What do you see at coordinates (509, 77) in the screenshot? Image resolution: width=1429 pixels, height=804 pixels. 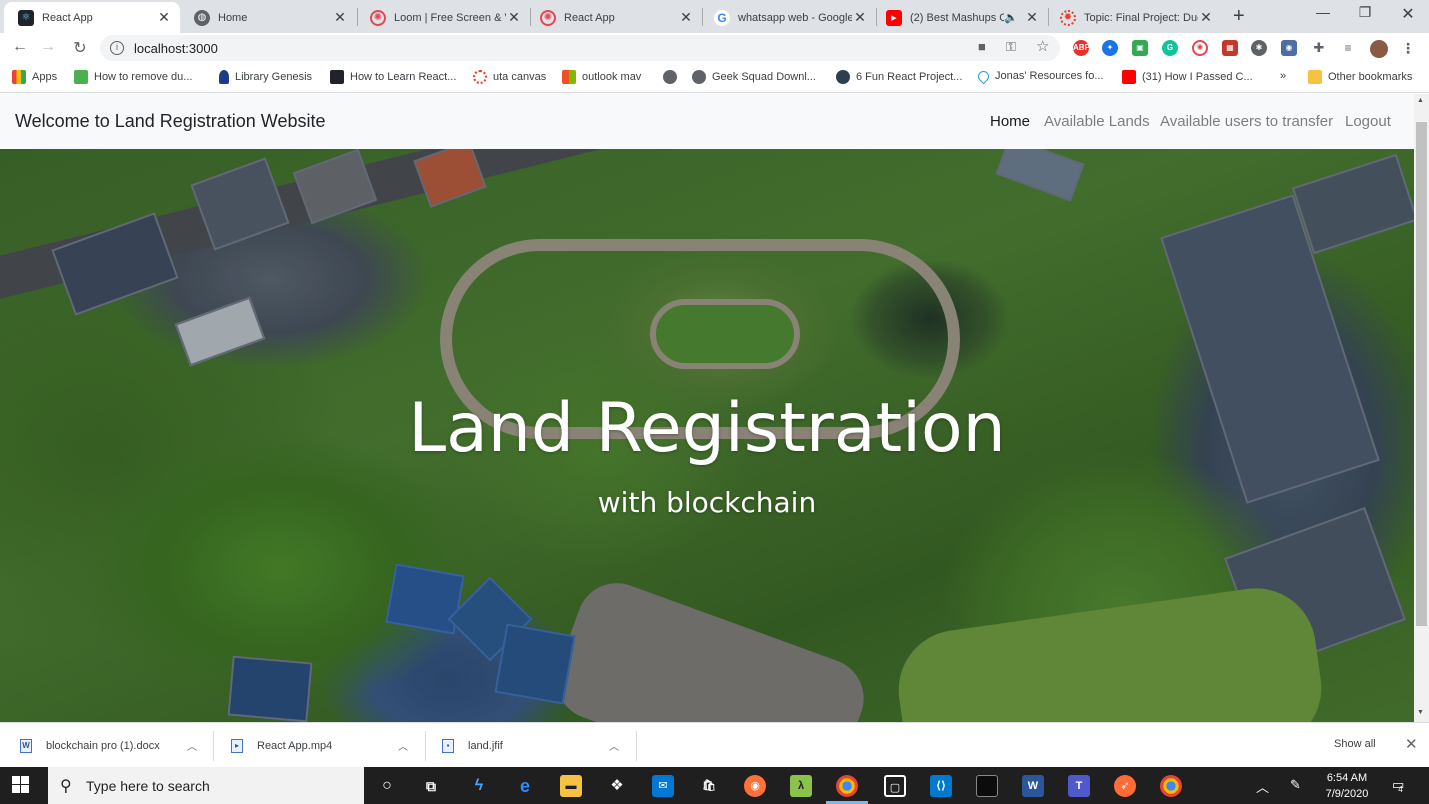 I see `bookmark-item: uta canvas` at bounding box center [509, 77].